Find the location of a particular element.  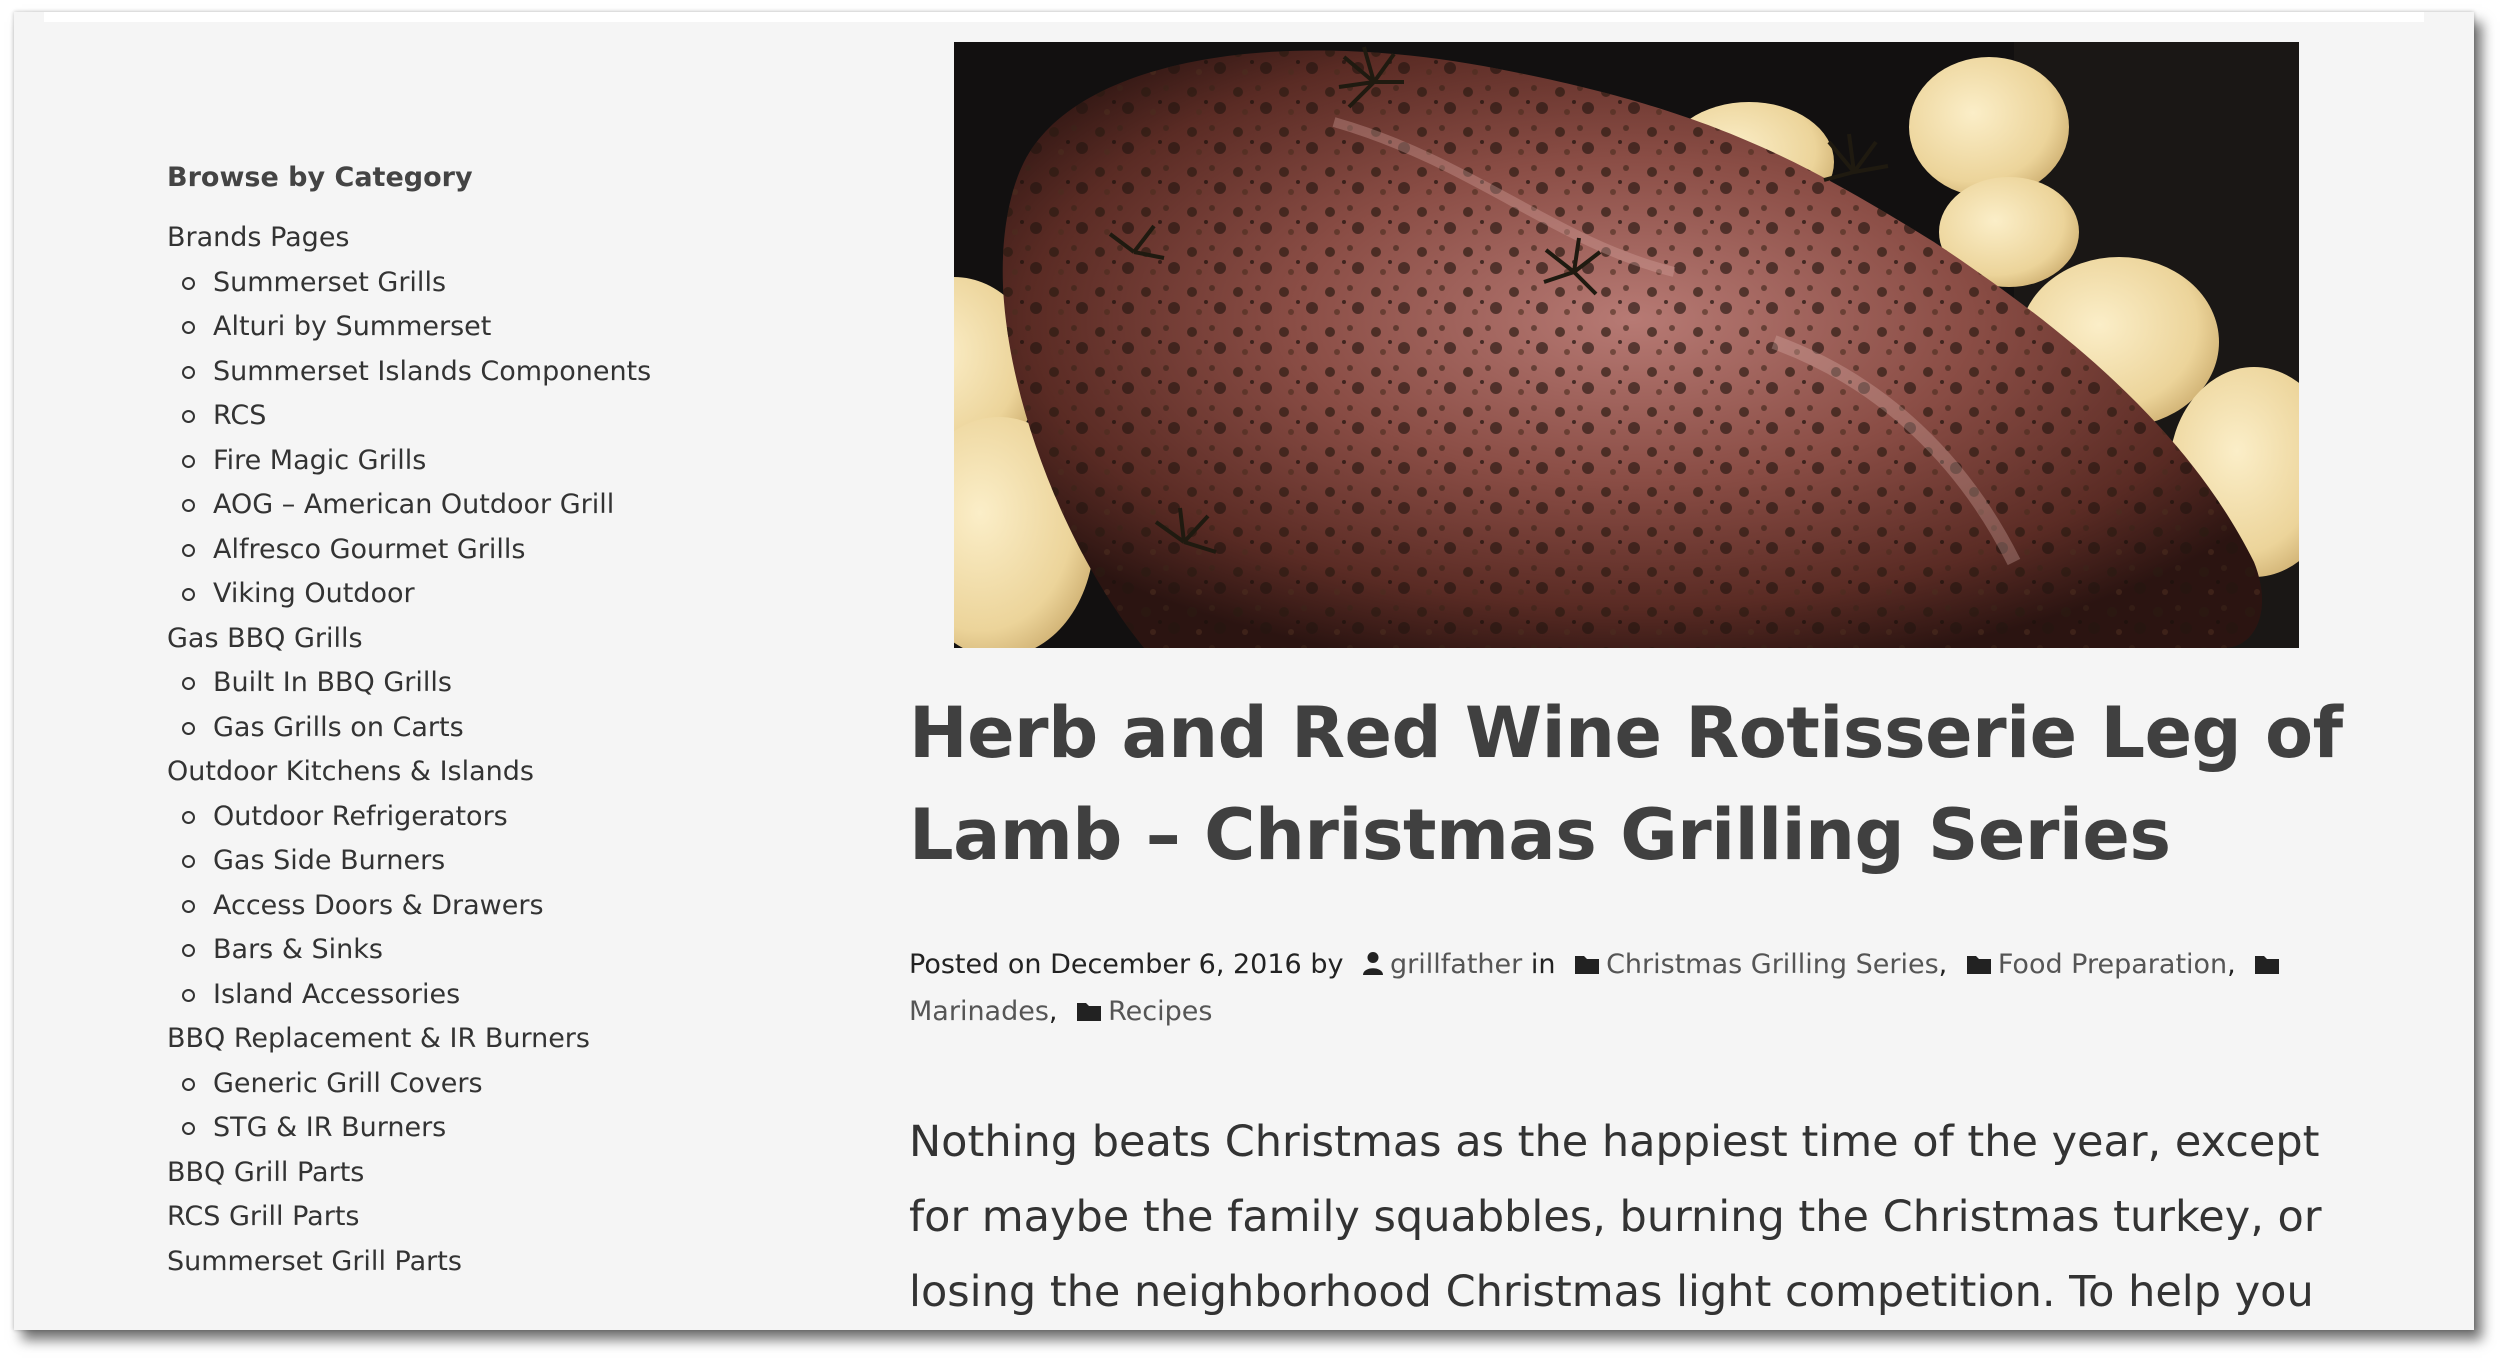

sidebar-subcategory-item: Summerset Islands Components is located at coordinates (484, 372).